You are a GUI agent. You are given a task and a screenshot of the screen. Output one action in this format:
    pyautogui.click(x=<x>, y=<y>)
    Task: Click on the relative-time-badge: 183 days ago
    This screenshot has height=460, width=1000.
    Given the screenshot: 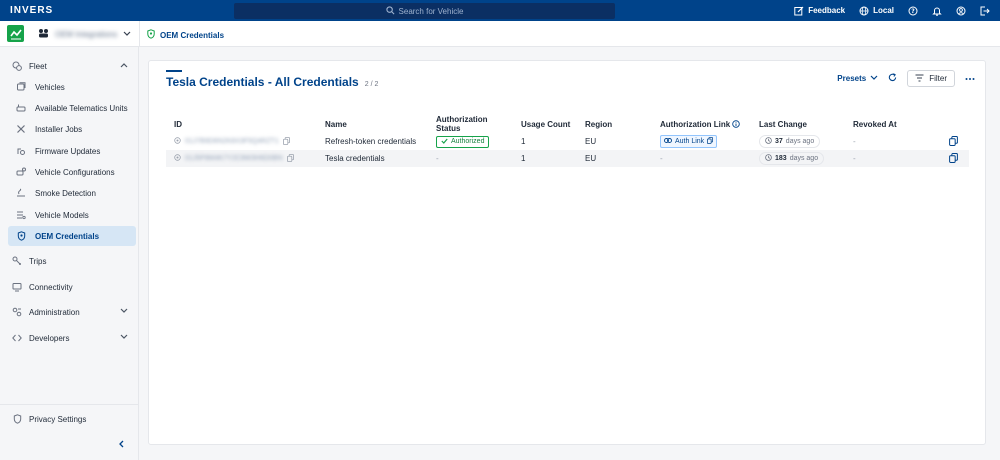 What is the action you would take?
    pyautogui.click(x=792, y=158)
    